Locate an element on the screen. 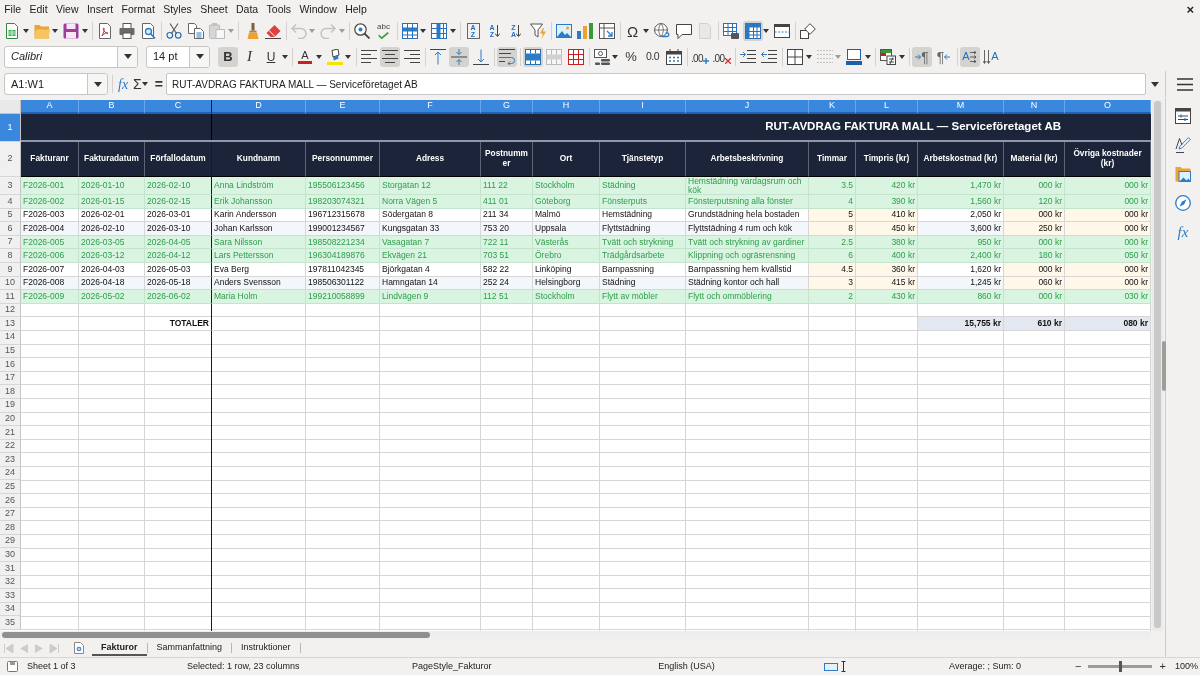 The image size is (1200, 675). row-number: 13 is located at coordinates (10, 324).